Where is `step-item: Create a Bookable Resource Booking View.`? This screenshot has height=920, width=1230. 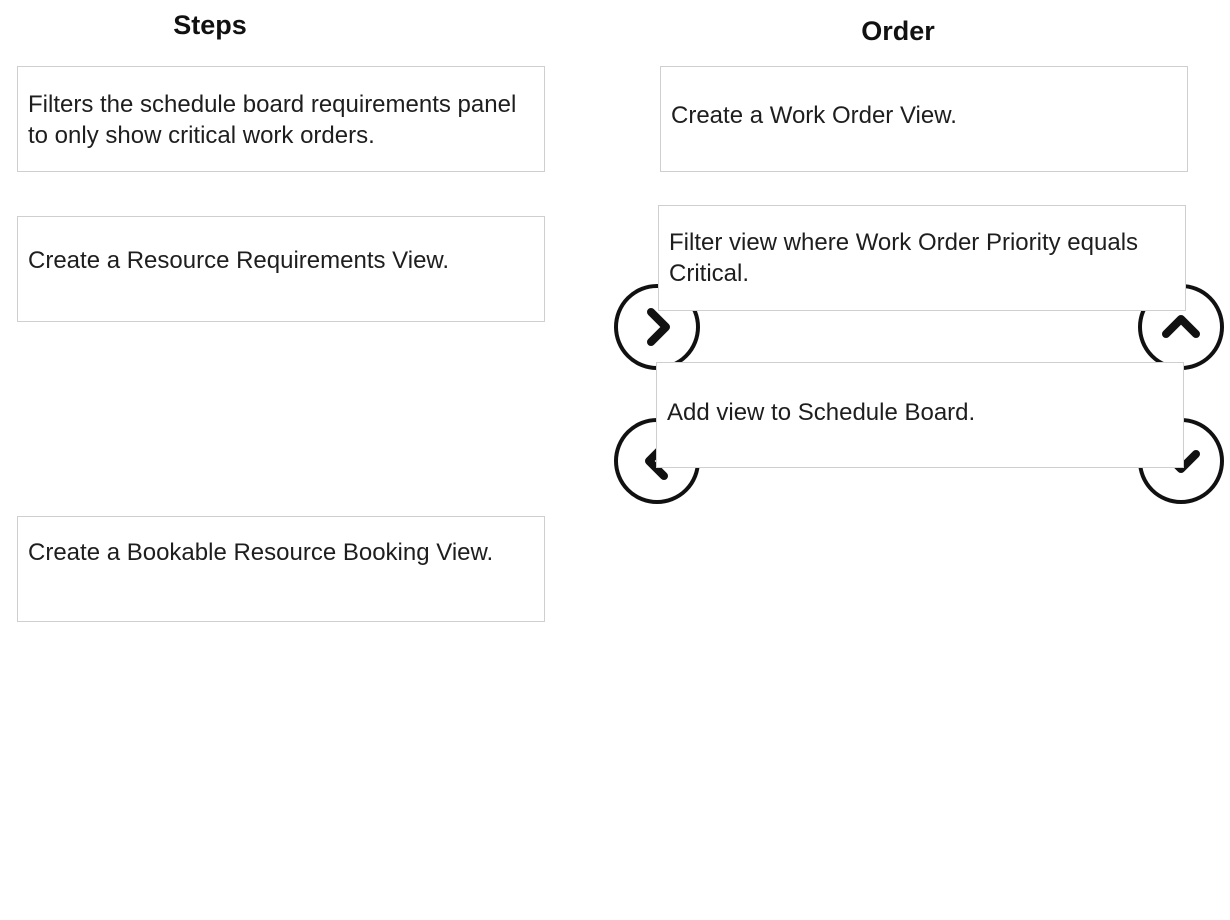 step-item: Create a Bookable Resource Booking View. is located at coordinates (281, 569).